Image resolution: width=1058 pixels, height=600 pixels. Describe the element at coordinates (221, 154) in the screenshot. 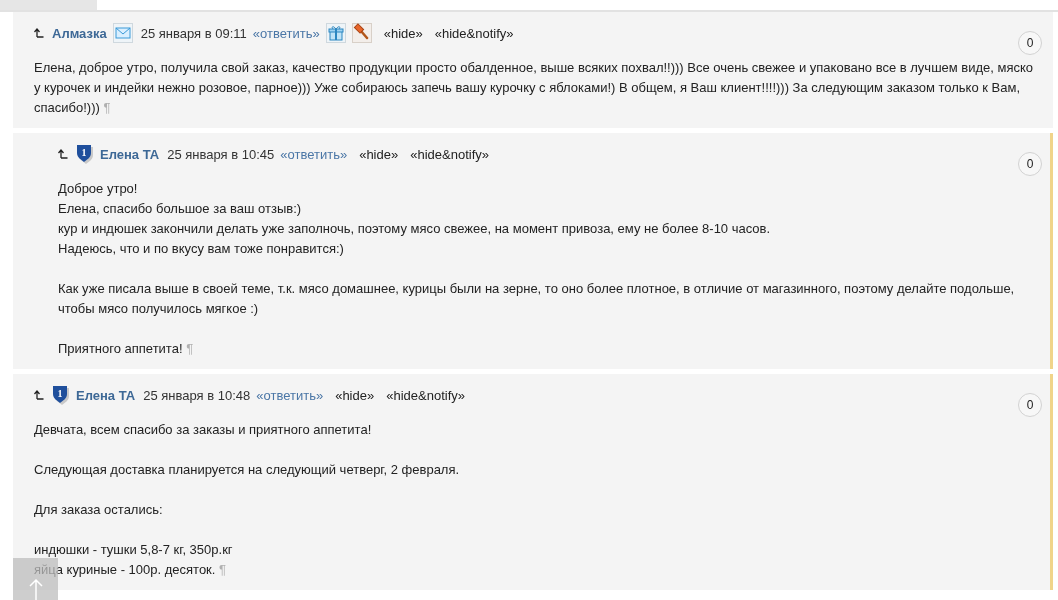

I see `comment-date: 25 января в 10:45` at that location.